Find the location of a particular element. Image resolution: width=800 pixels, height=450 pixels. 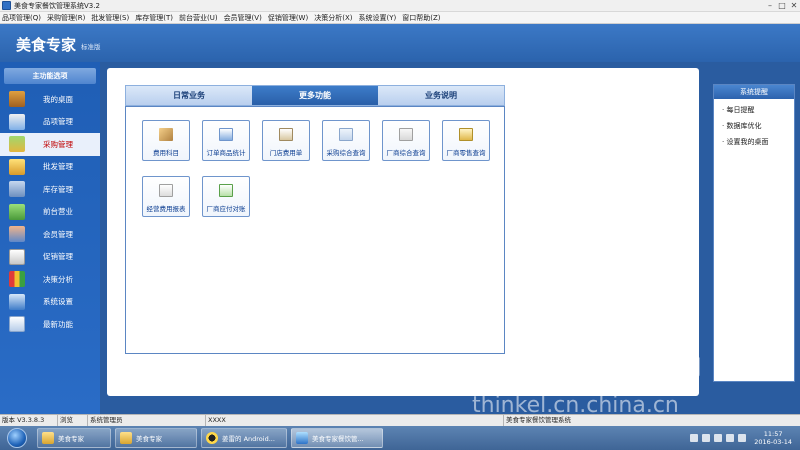

clock: 11:57 2016-03-14 is located at coordinates (773, 438).